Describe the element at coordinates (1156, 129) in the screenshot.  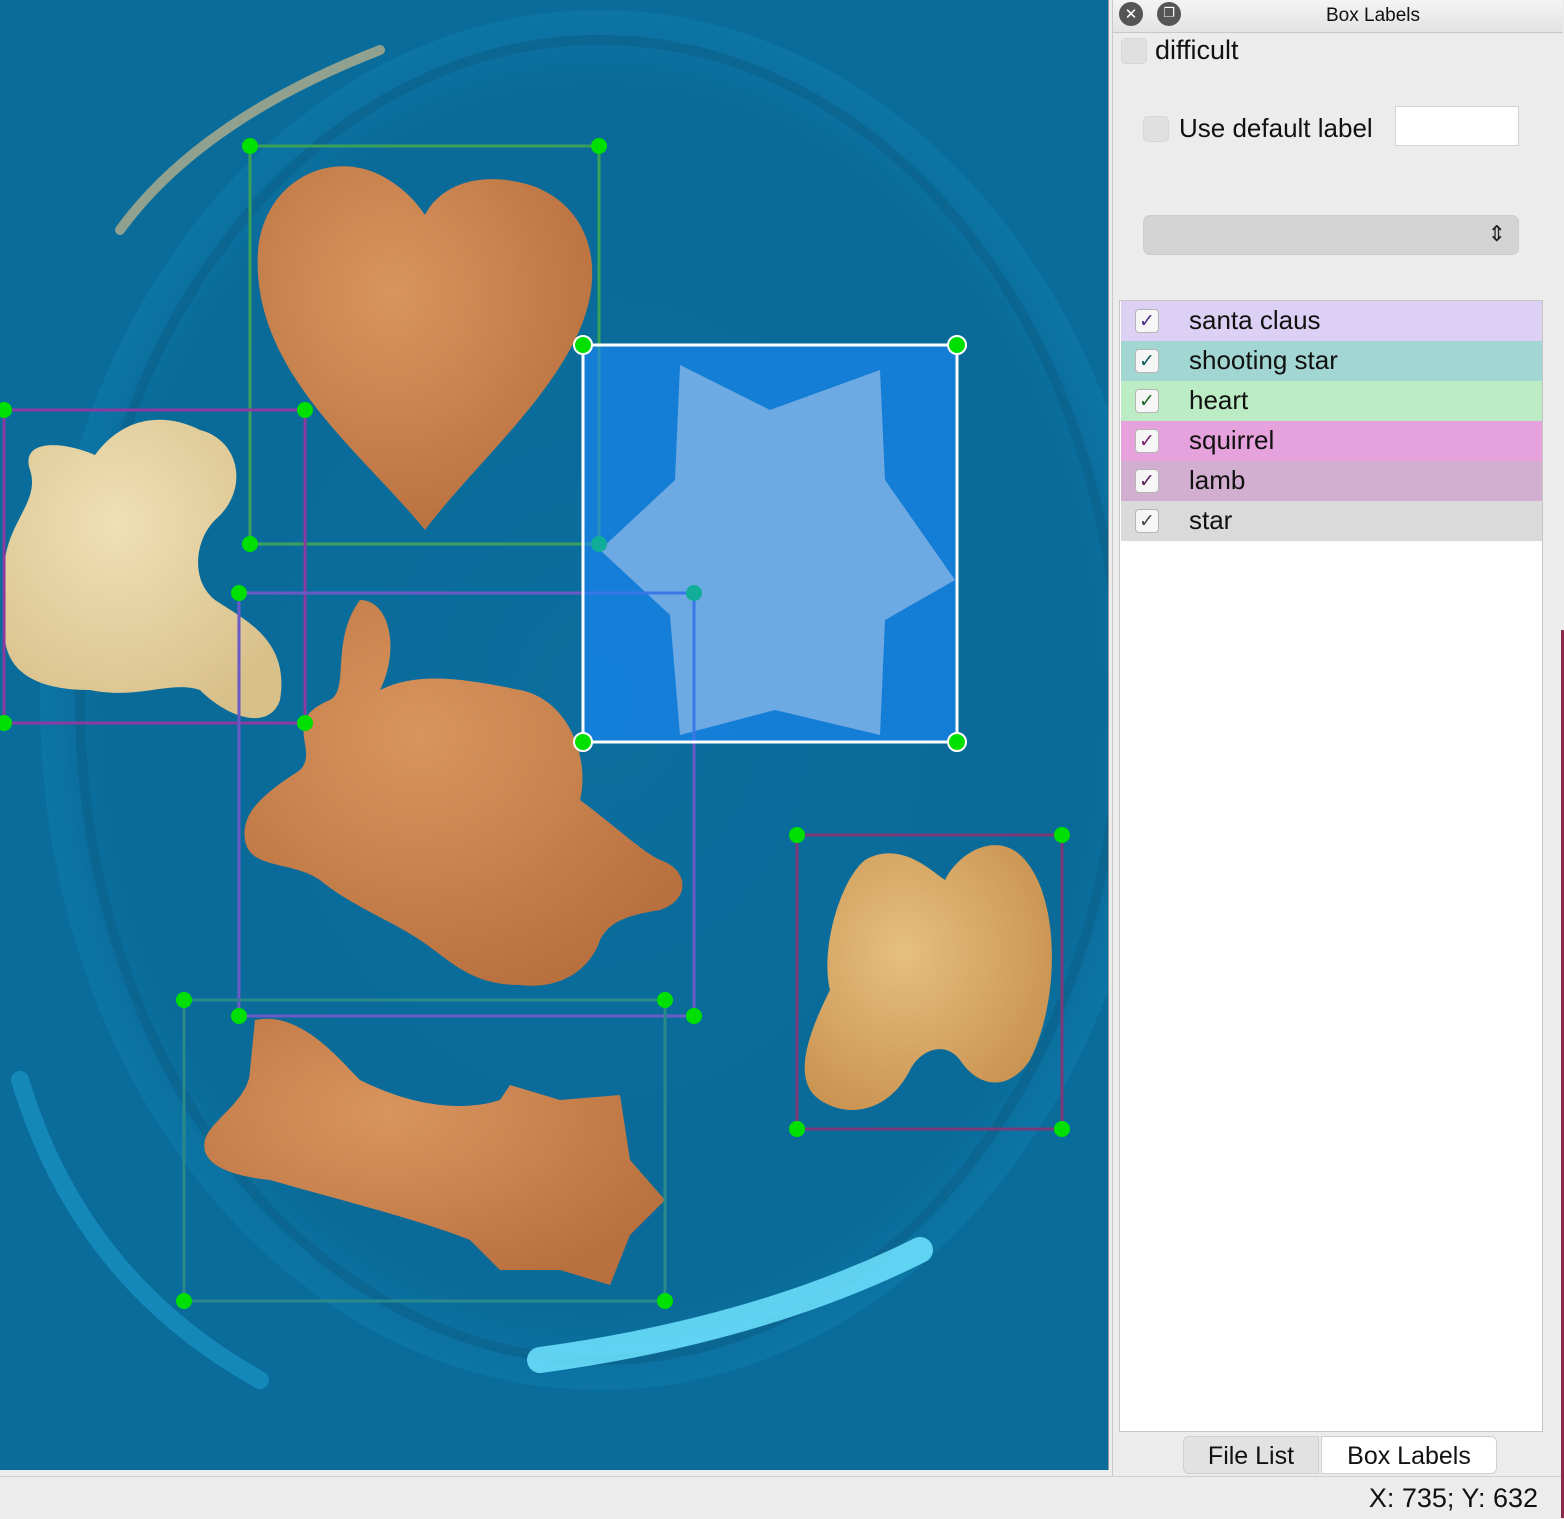
I see `use-default-label-checkbox` at that location.